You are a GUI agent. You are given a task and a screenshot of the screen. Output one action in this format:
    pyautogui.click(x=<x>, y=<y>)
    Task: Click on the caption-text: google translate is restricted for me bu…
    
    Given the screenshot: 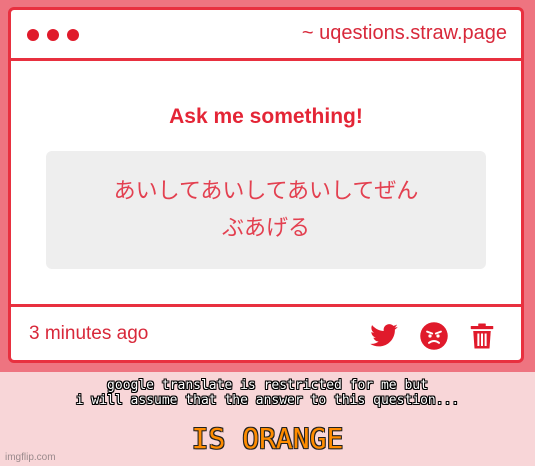 What is the action you would take?
    pyautogui.click(x=267, y=393)
    